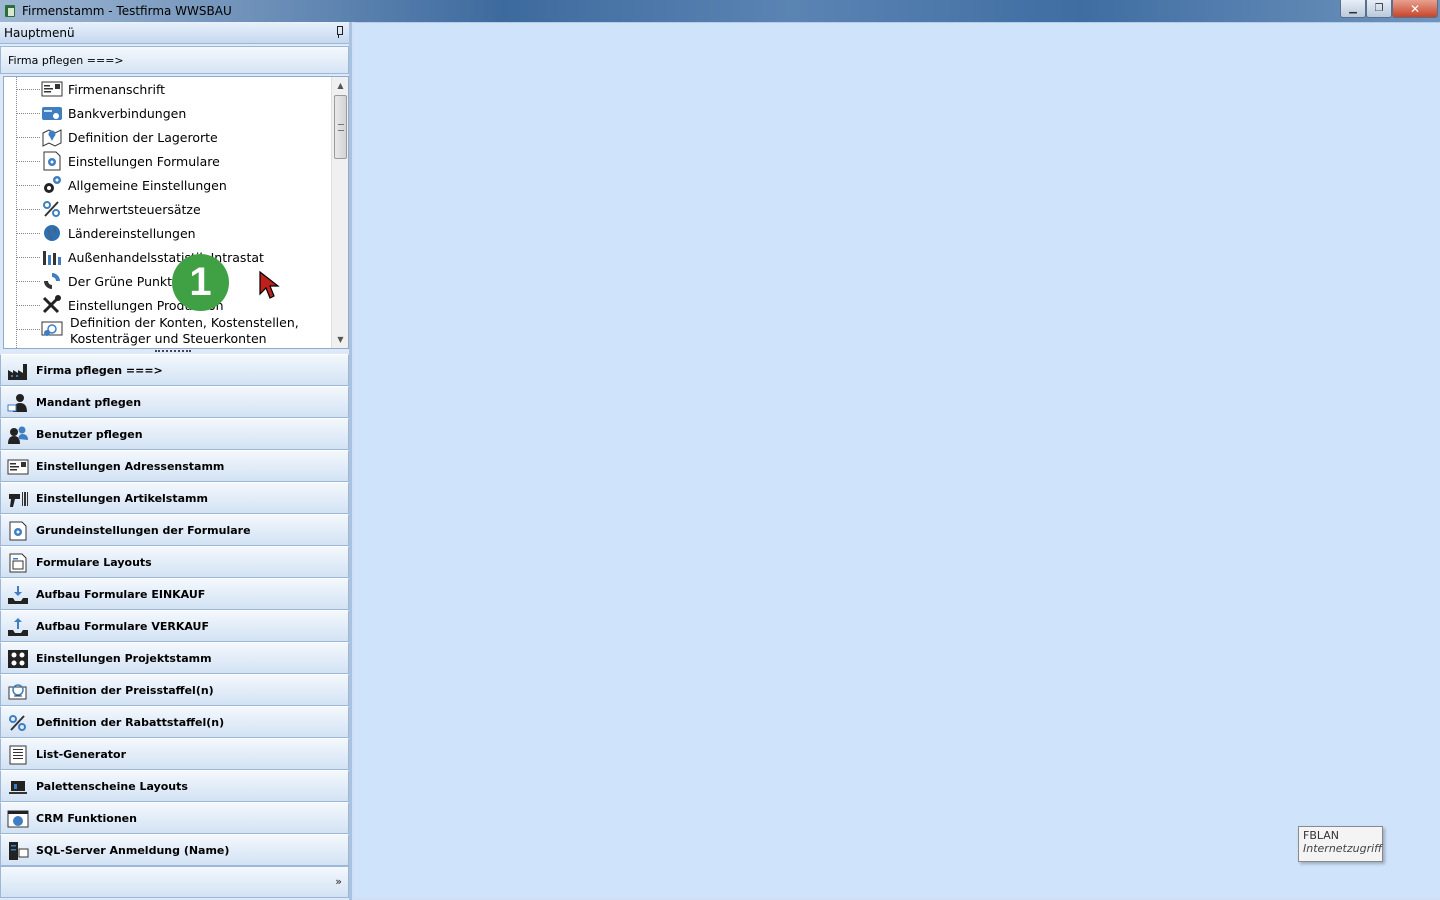 This screenshot has width=1440, height=900. Describe the element at coordinates (174, 33) in the screenshot. I see `main-menu-header: Hauptmenü` at that location.